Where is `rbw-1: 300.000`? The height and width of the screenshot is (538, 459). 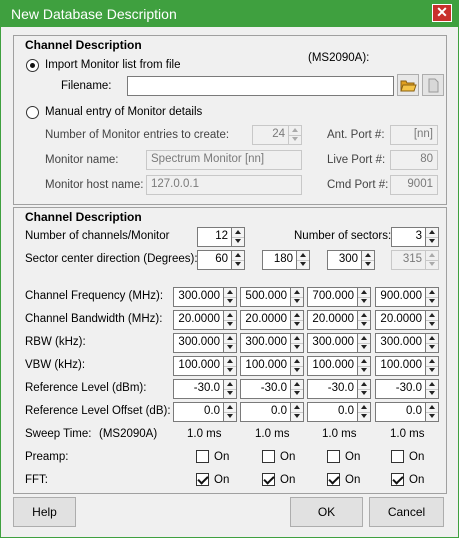
rbw-1: 300.000 is located at coordinates (205, 343).